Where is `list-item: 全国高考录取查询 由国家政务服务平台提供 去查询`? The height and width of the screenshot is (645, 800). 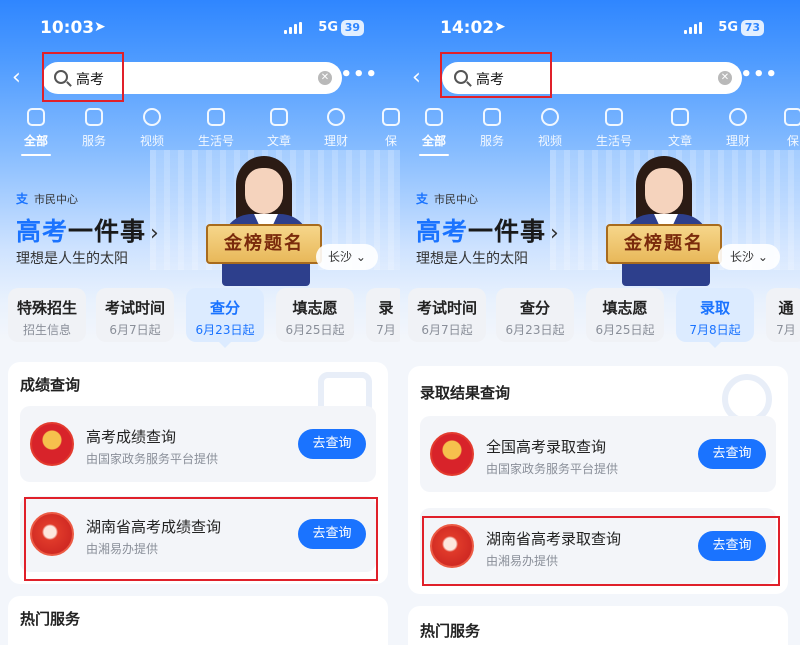 list-item: 全国高考录取查询 由国家政务服务平台提供 去查询 is located at coordinates (598, 454).